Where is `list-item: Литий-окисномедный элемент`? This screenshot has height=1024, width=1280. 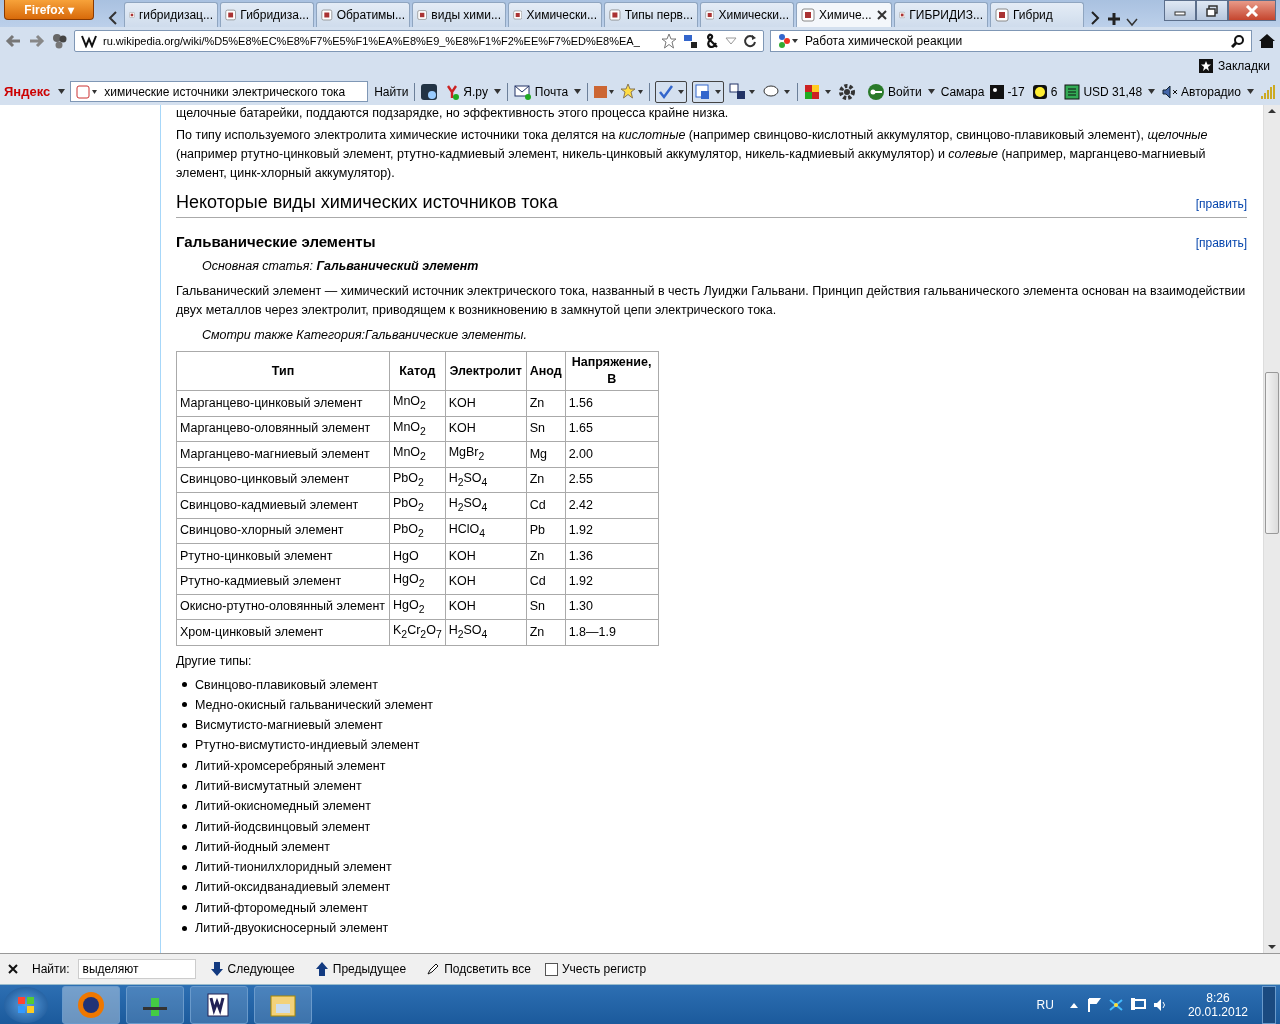
list-item: Литий-окисномедный элемент is located at coordinates (283, 807).